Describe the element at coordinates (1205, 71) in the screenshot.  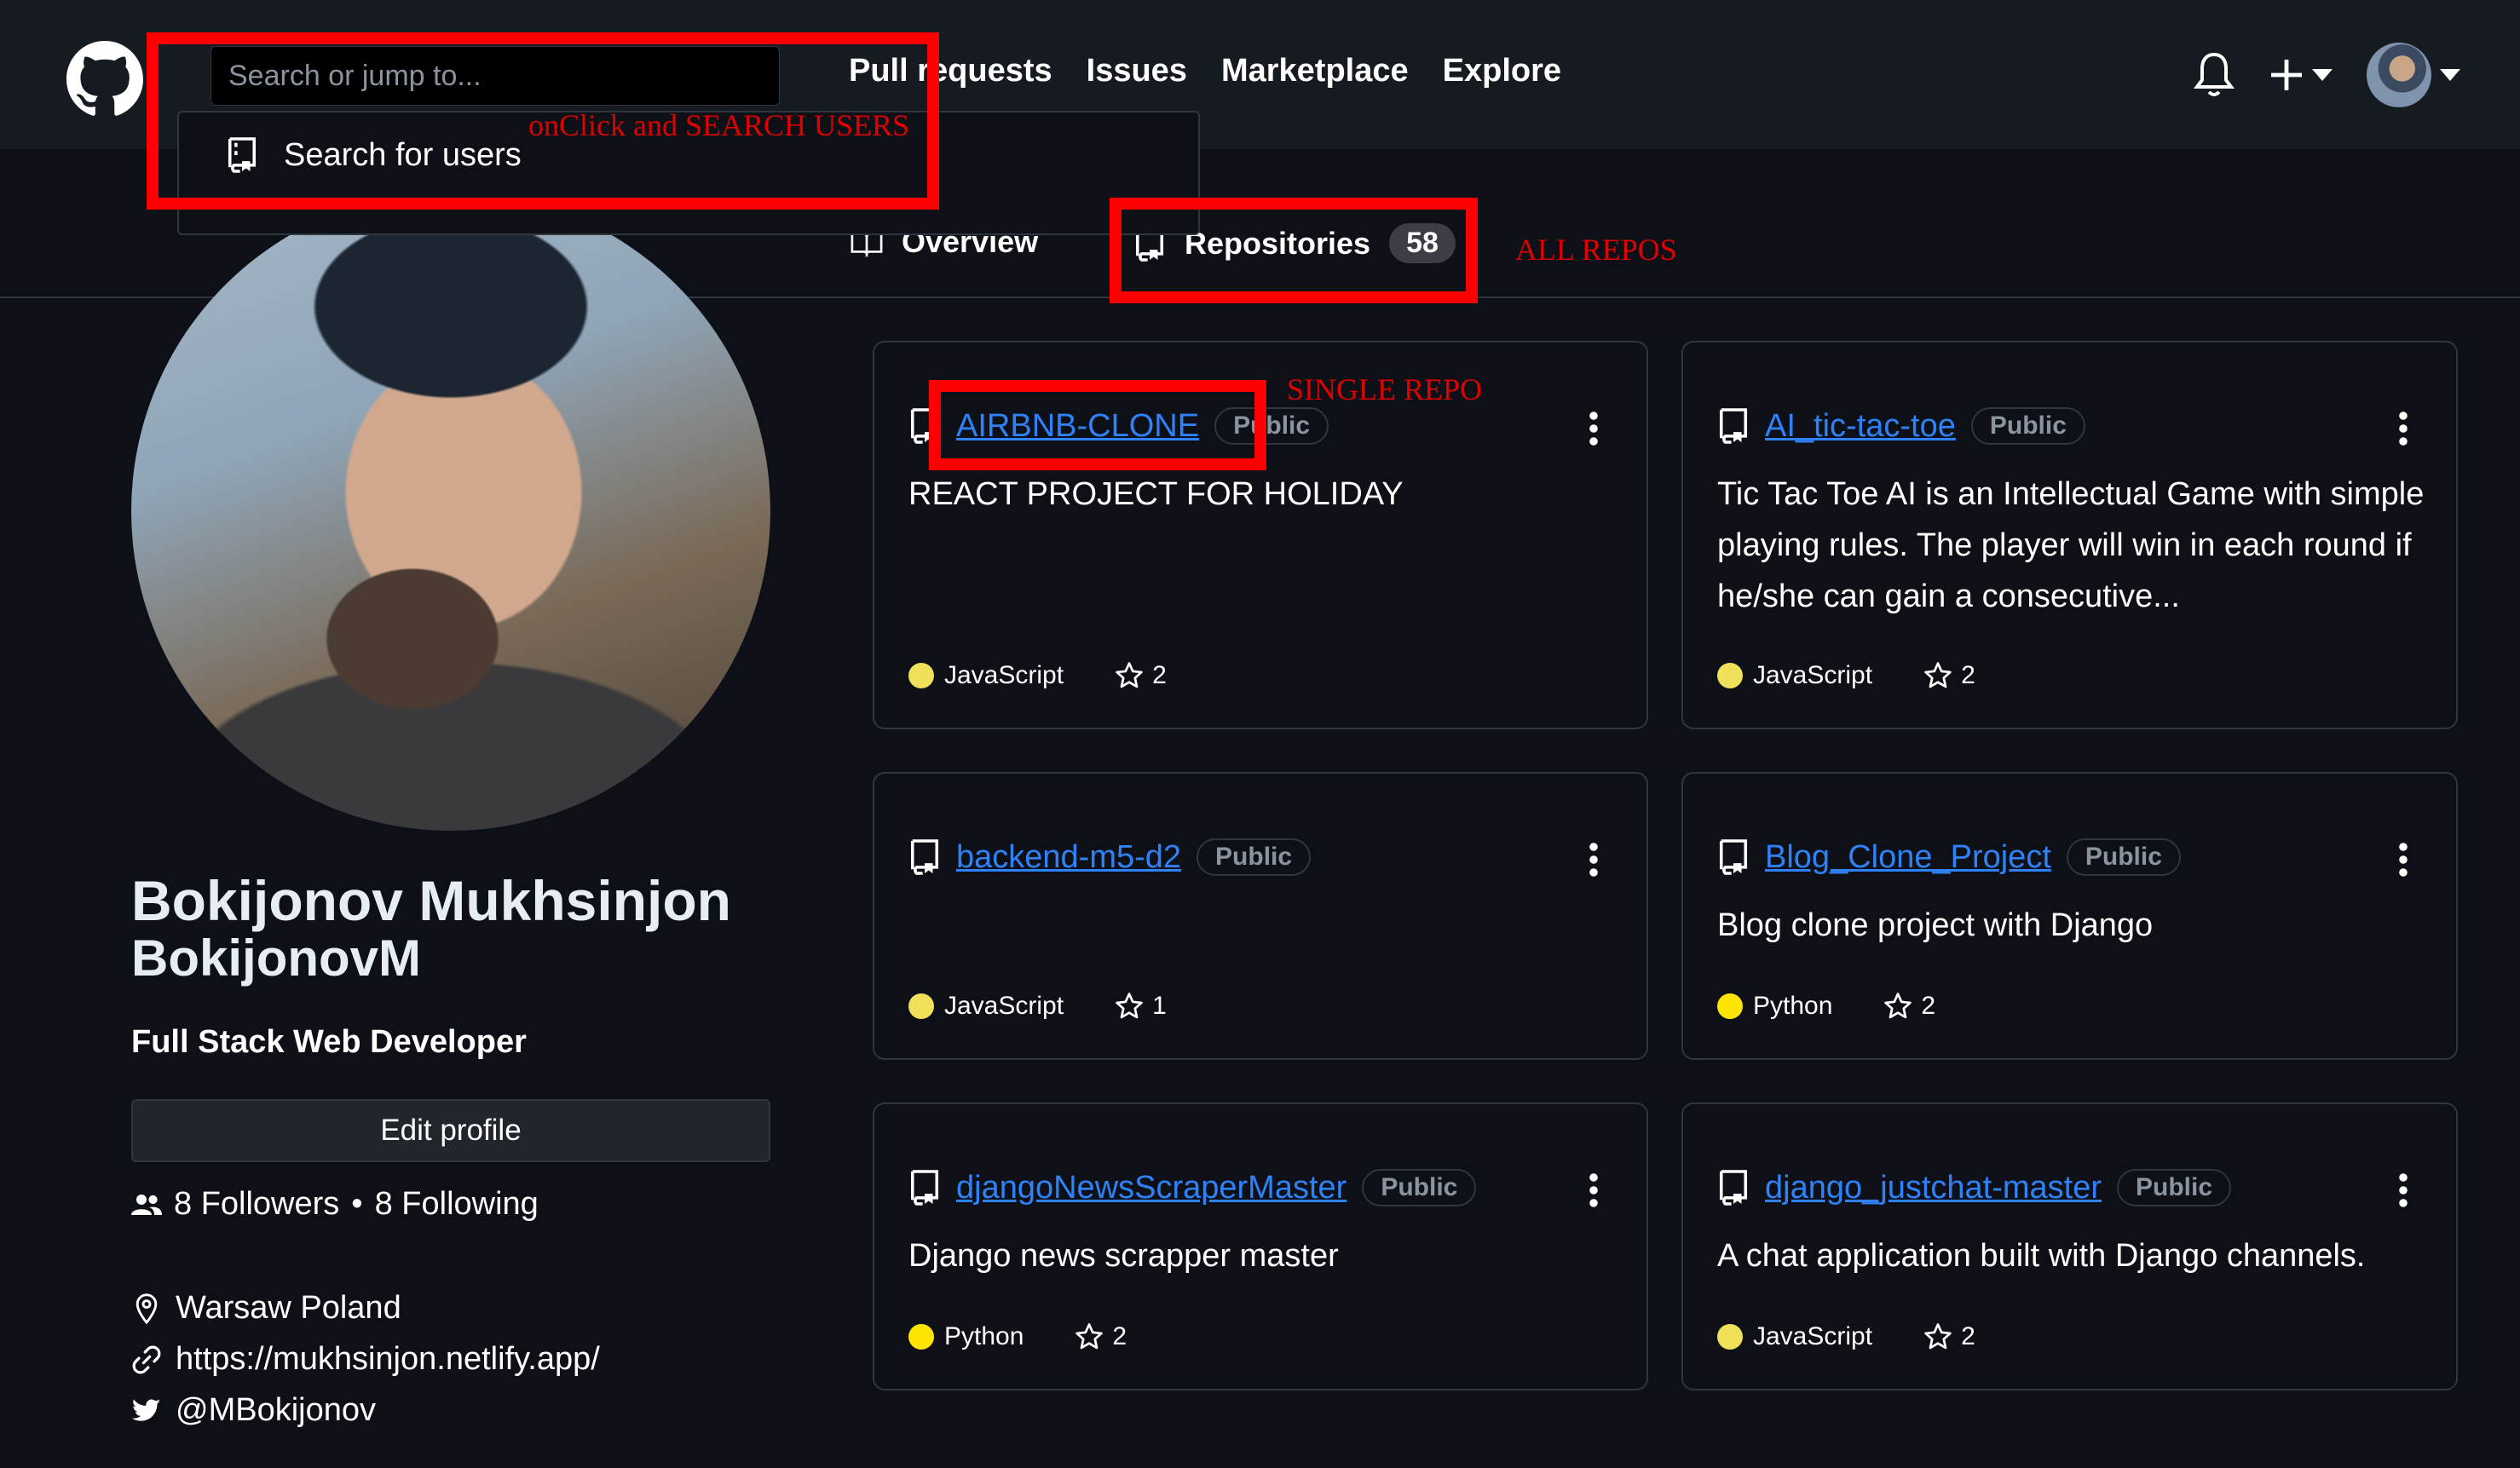
I see `main-nav: Pull requests Issues Marketplace Explore` at that location.